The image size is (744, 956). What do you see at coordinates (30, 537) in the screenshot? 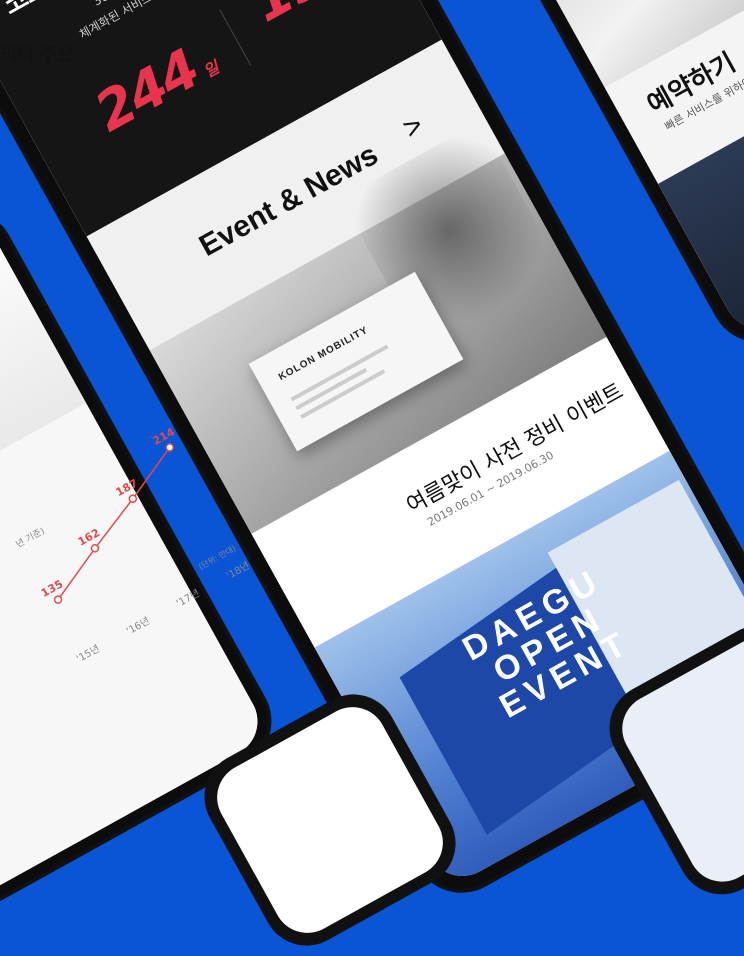
I see `chart-note-label: 년 기준)` at bounding box center [30, 537].